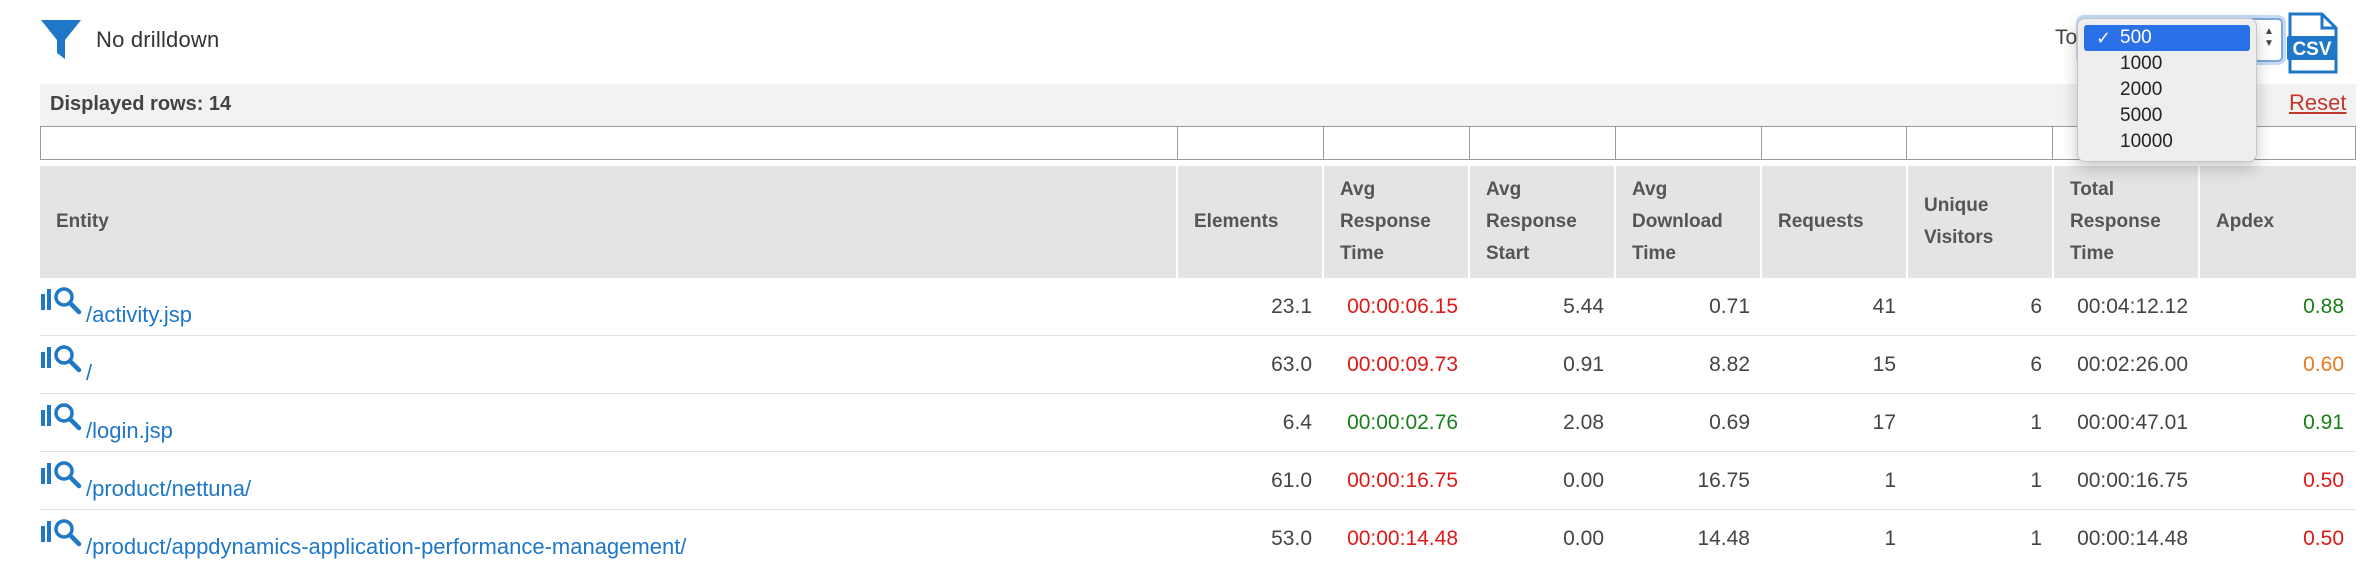 The image size is (2376, 562). What do you see at coordinates (1729, 364) in the screenshot?
I see `cell-avg-download-time: 8.82` at bounding box center [1729, 364].